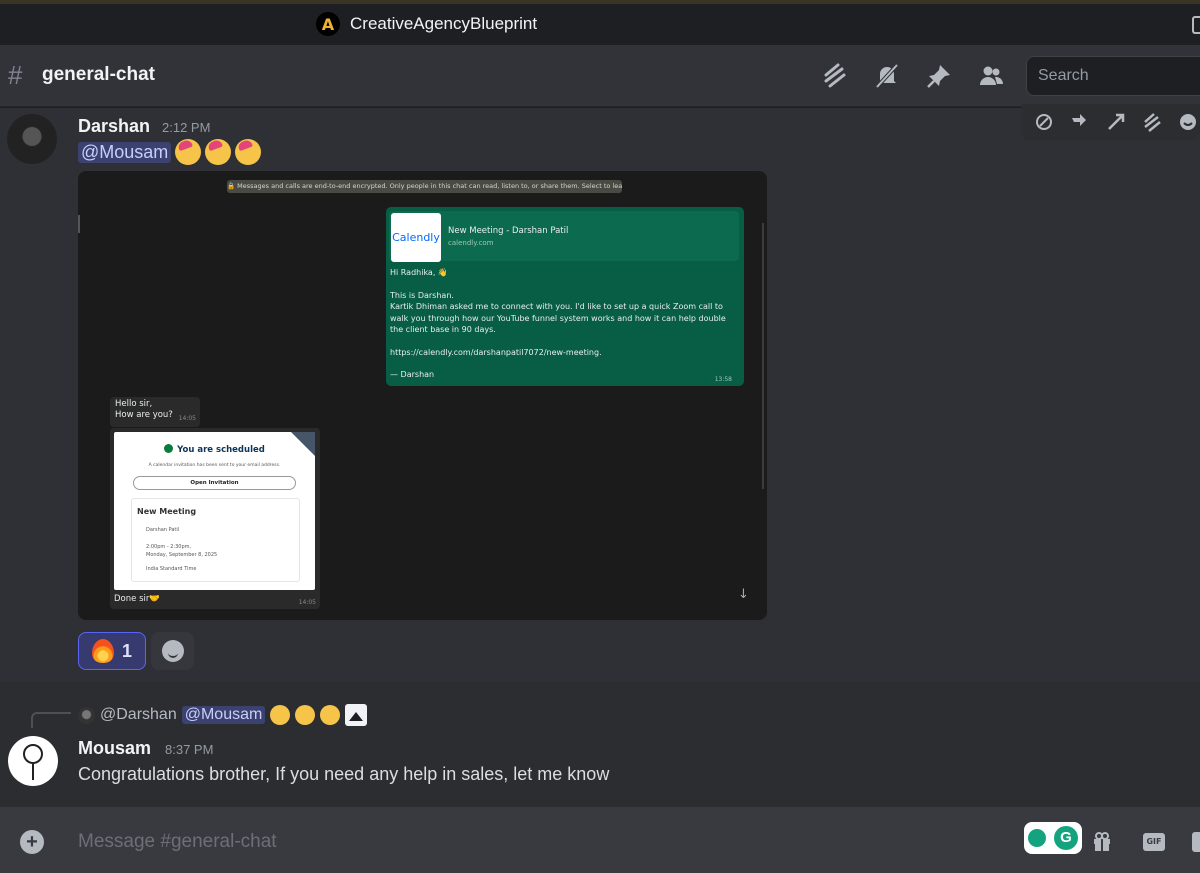 This screenshot has height=873, width=1200. What do you see at coordinates (419, 272) in the screenshot?
I see `greeting: Hi Radhika, 👋` at bounding box center [419, 272].